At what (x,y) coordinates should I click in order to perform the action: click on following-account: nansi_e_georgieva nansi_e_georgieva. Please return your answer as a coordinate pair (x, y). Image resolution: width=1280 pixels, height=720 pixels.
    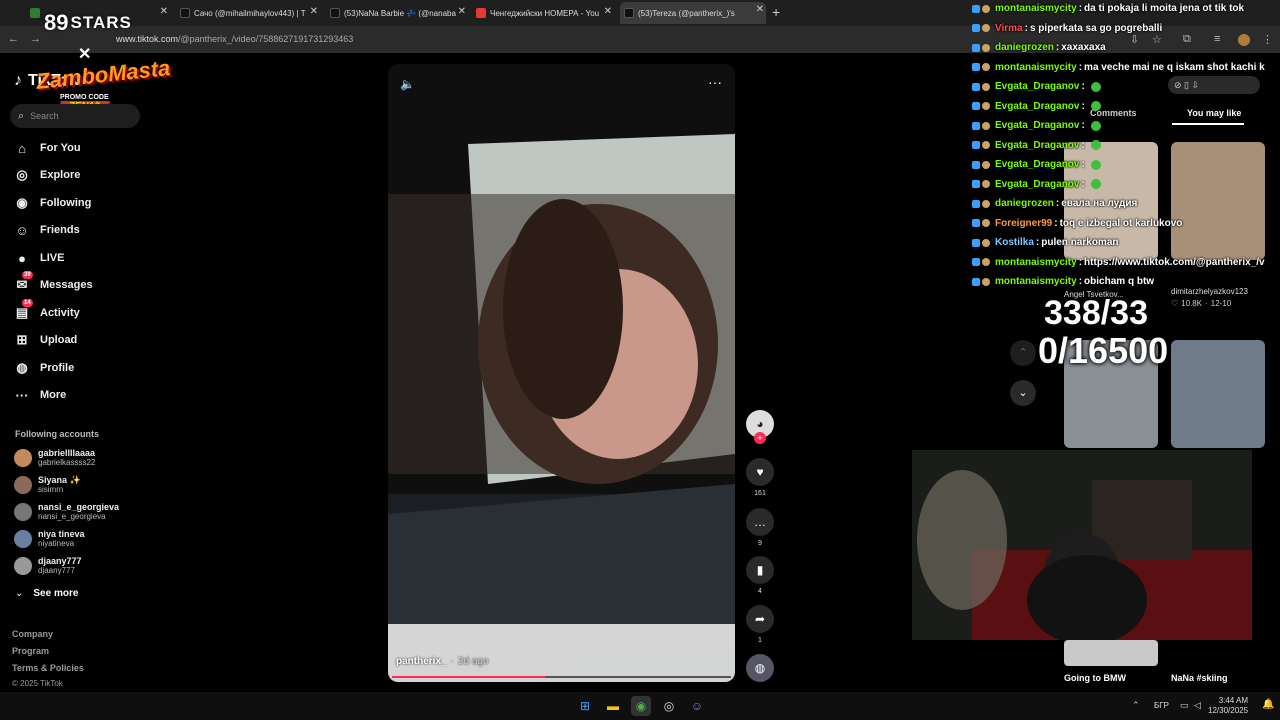
    Looking at the image, I should click on (66, 512).